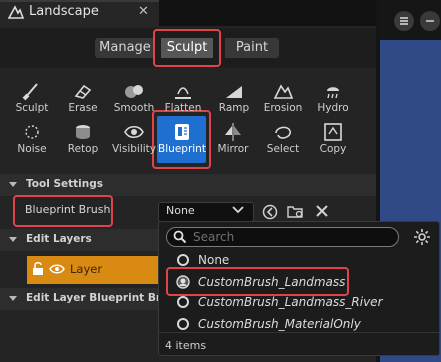  Describe the element at coordinates (252, 48) in the screenshot. I see `mode-paint-button: Paint` at that location.